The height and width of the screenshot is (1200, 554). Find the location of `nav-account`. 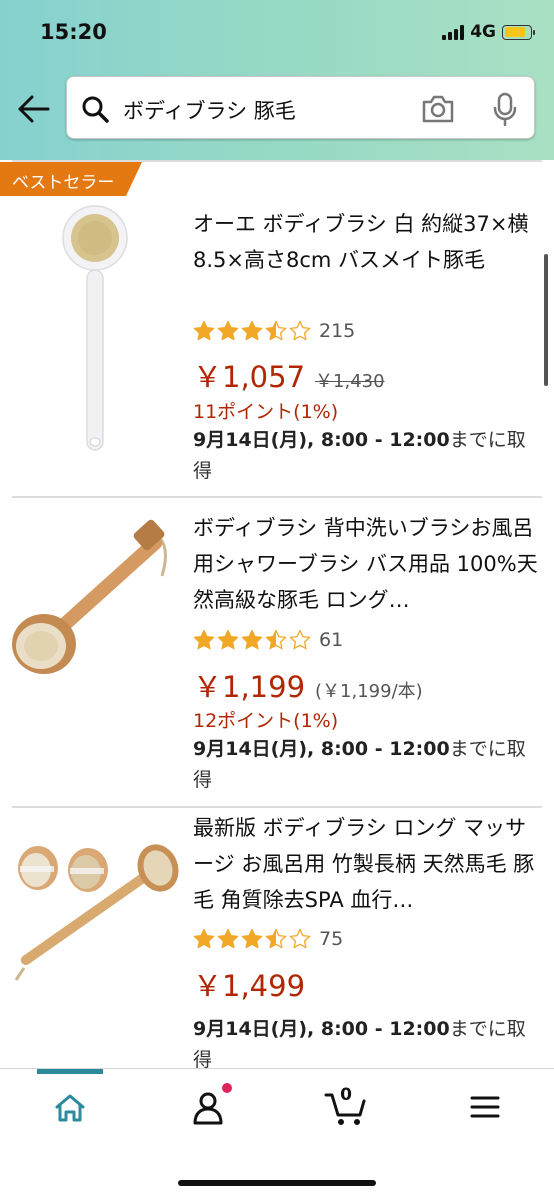

nav-account is located at coordinates (208, 1105).